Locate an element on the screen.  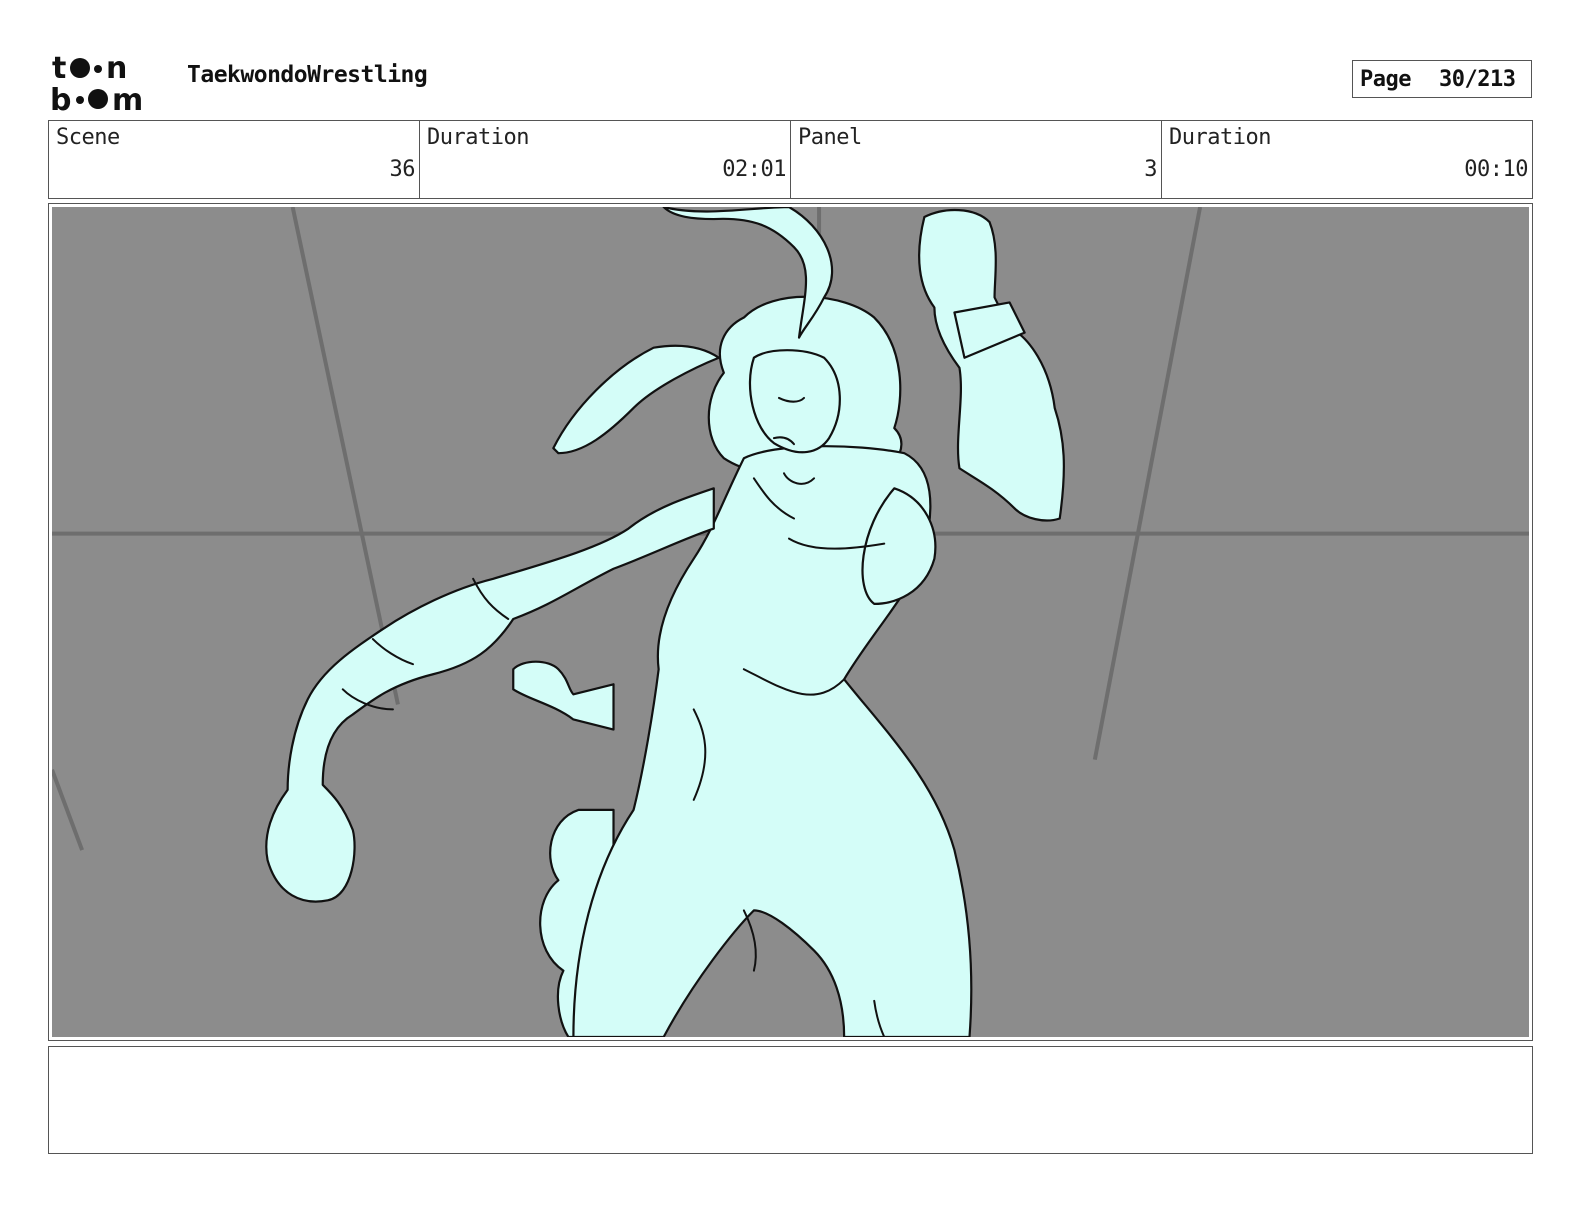
svg-text: n is located at coordinates (116, 68).